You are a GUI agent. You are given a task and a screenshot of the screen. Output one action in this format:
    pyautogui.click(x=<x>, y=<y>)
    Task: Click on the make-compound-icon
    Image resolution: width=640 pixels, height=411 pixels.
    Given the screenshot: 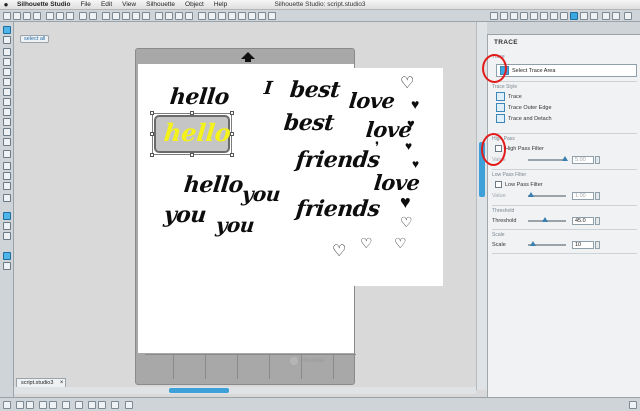 What is the action you would take?
    pyautogui.click(x=179, y=16)
    